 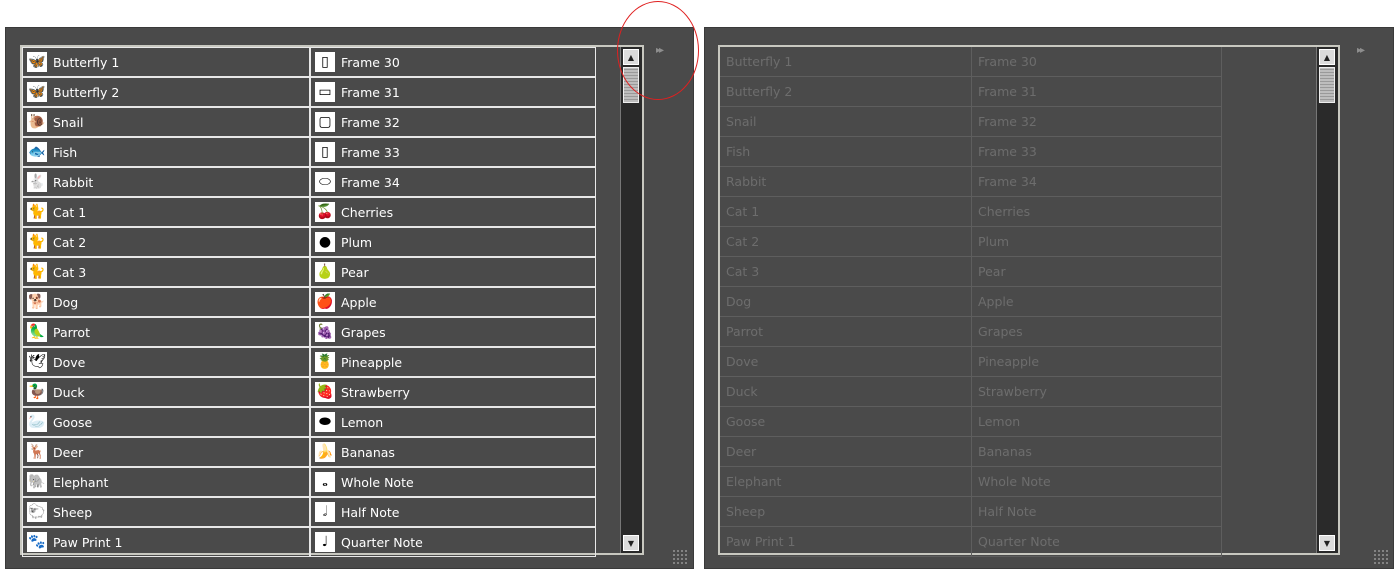 I want to click on scroll-up-button: ▲, so click(x=1327, y=57).